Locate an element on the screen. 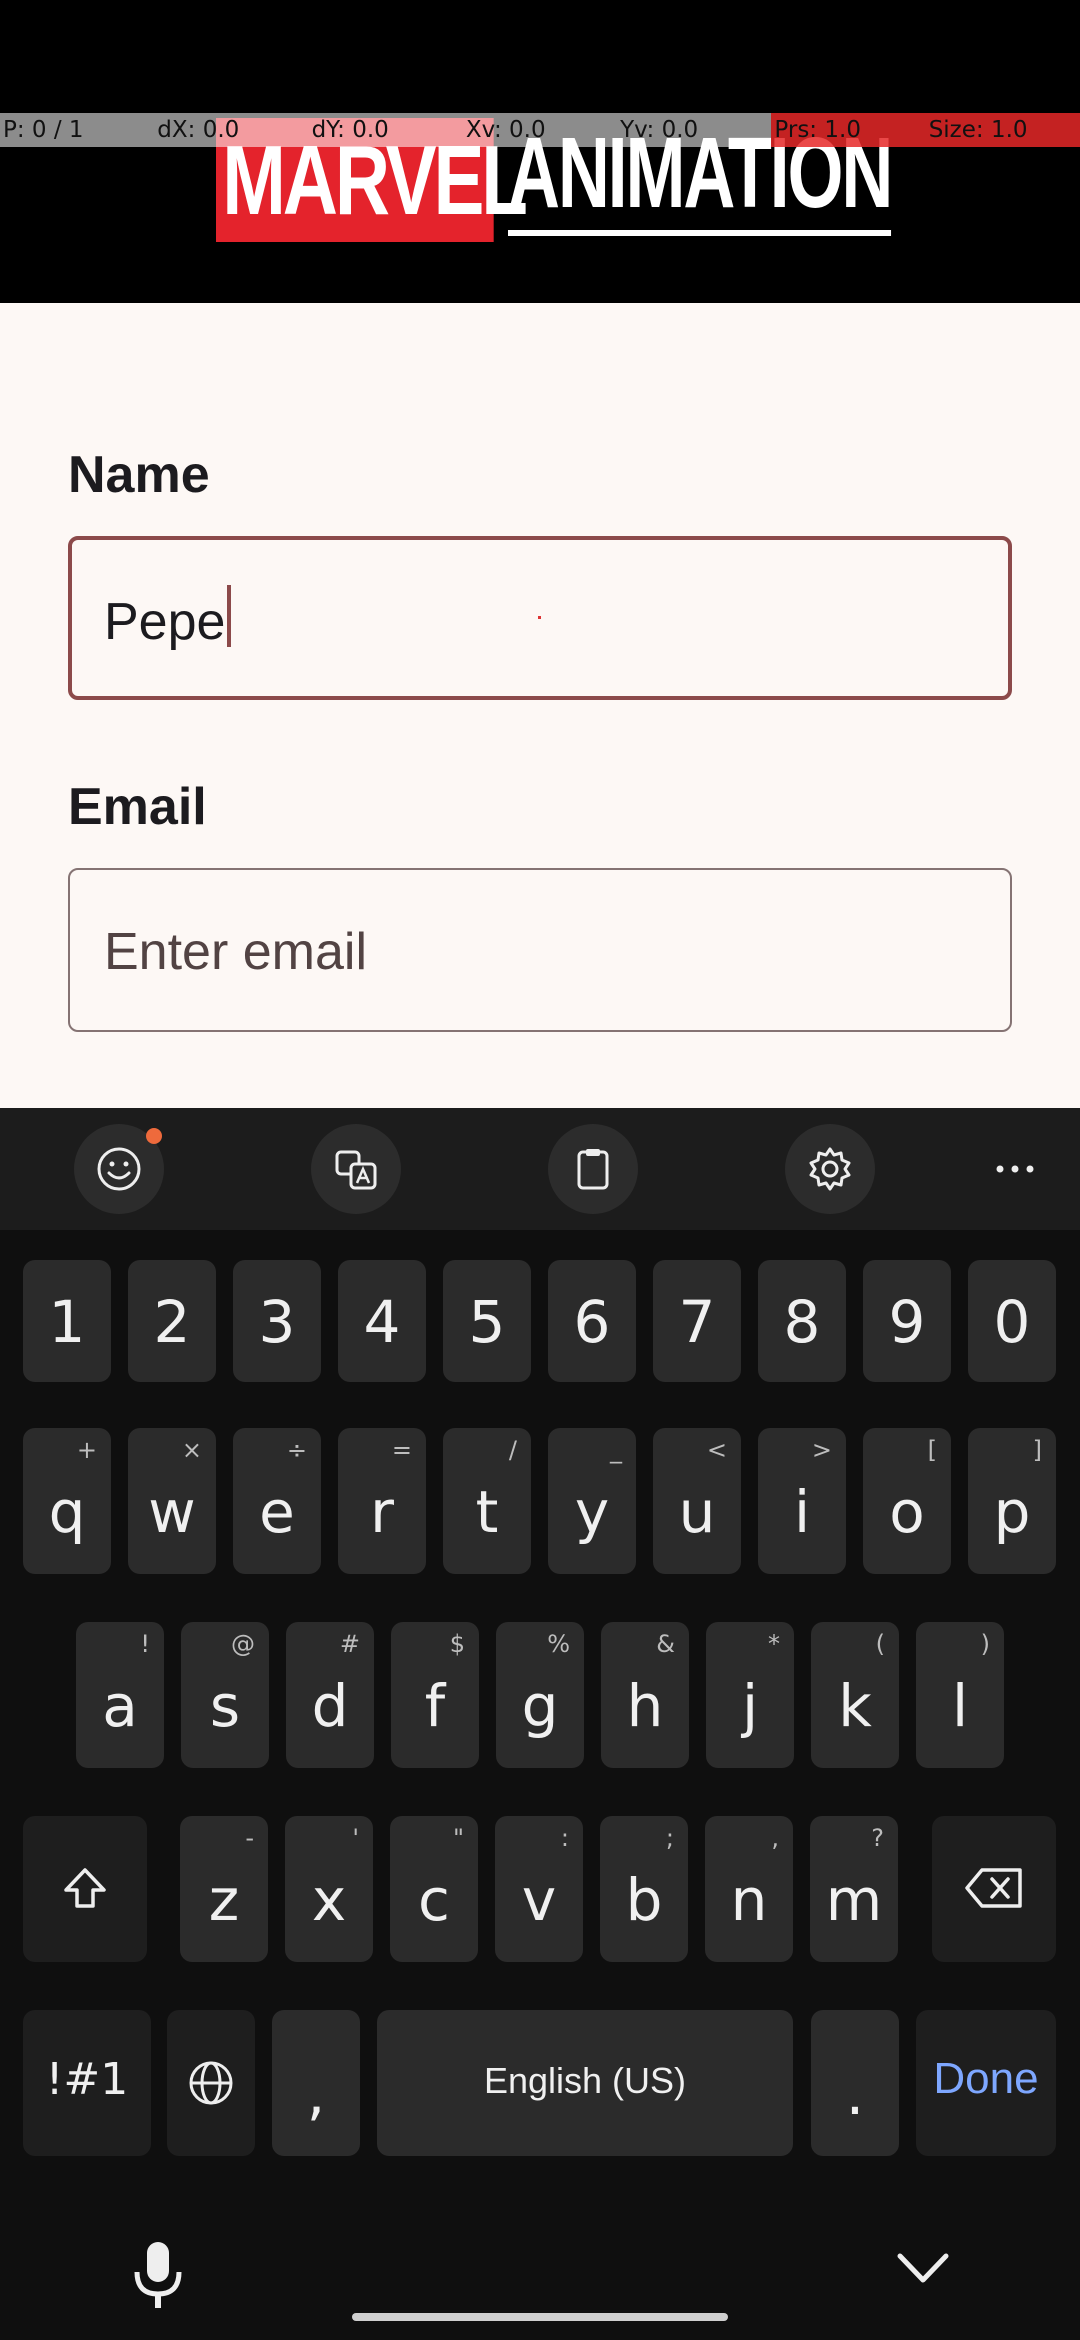 Image resolution: width=1080 pixels, height=2340 pixels. debug-xv: Xv: 0.0 is located at coordinates (540, 130).